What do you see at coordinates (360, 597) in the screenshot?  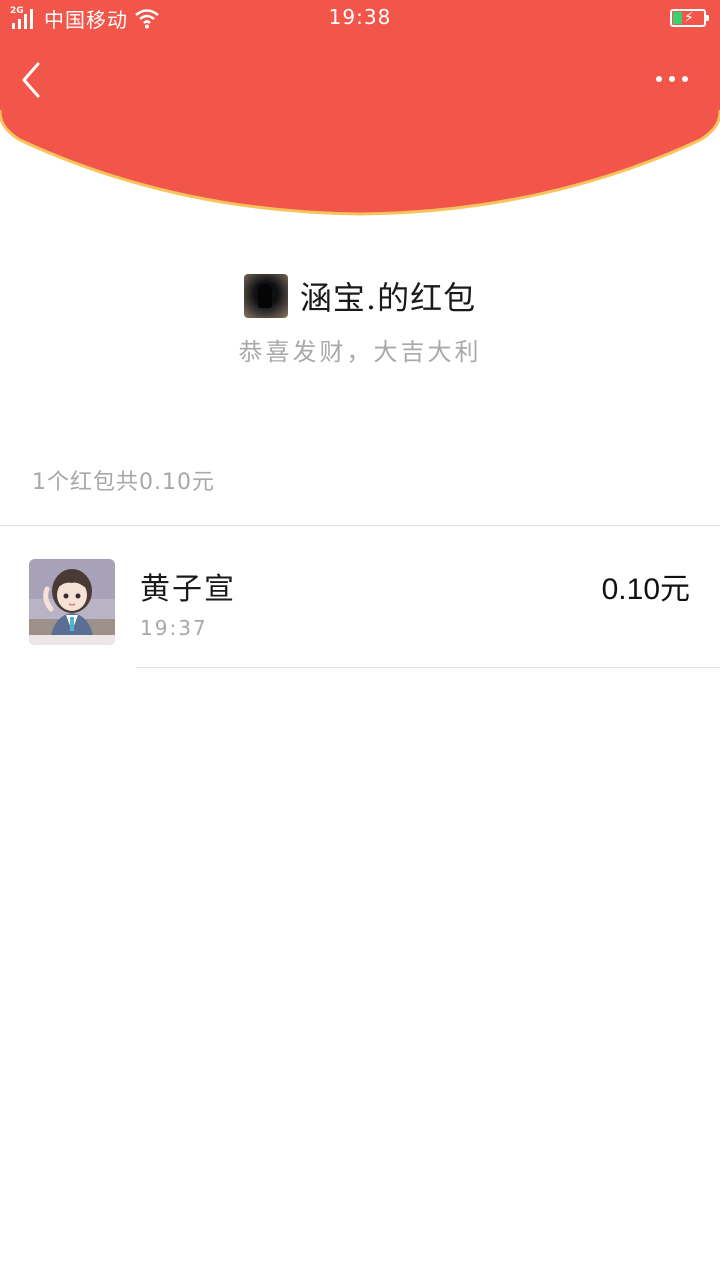 I see `receiver-row: 黄子宣 19:37 0.10元` at bounding box center [360, 597].